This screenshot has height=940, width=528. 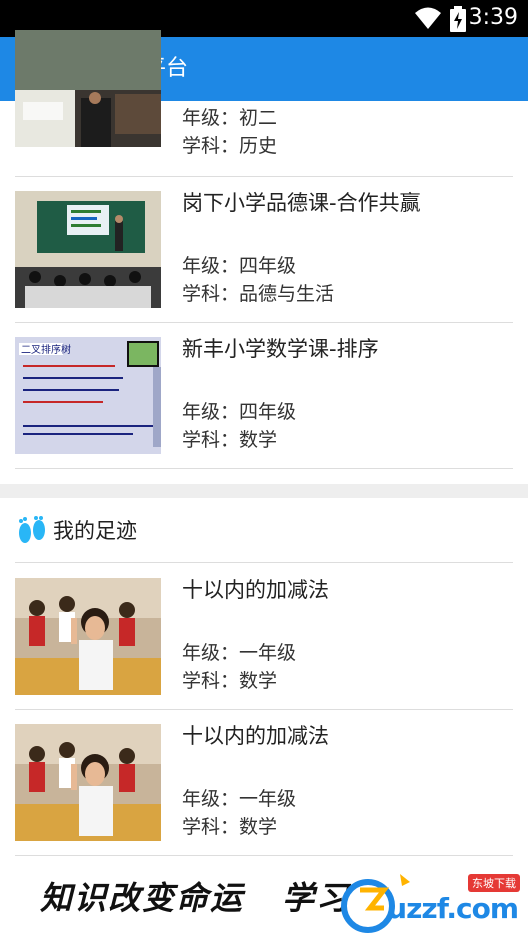 I want to click on footprints-header: 我的足迹, so click(x=264, y=531).